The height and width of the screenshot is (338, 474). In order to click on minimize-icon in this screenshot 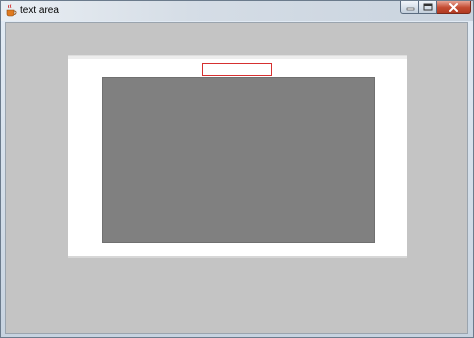, I will do `click(410, 9)`.